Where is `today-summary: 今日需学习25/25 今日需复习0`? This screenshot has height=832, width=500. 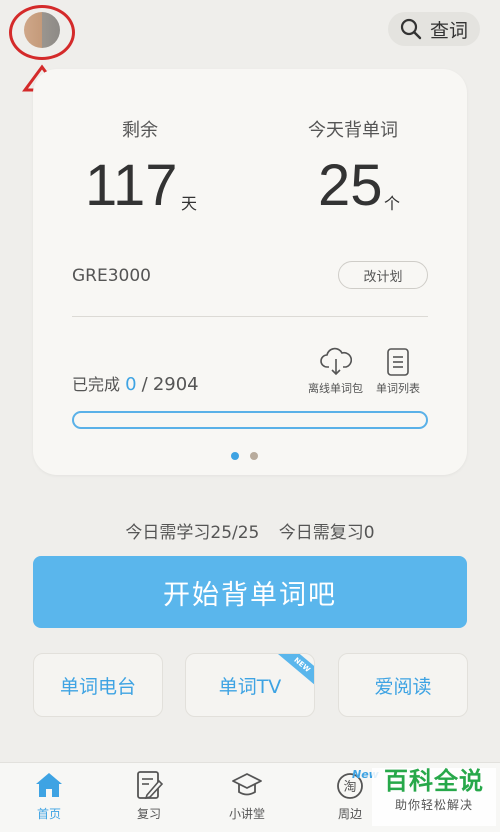
today-summary: 今日需学习25/25 今日需复习0 is located at coordinates (250, 530).